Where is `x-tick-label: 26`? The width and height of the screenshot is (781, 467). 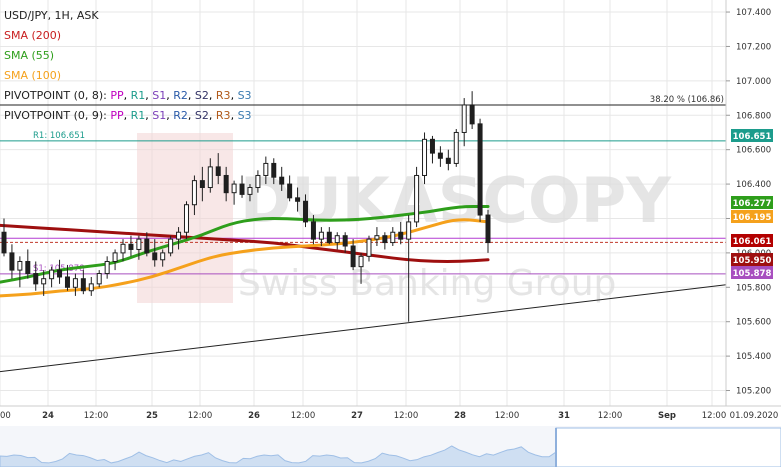 x-tick-label: 26 is located at coordinates (254, 416).